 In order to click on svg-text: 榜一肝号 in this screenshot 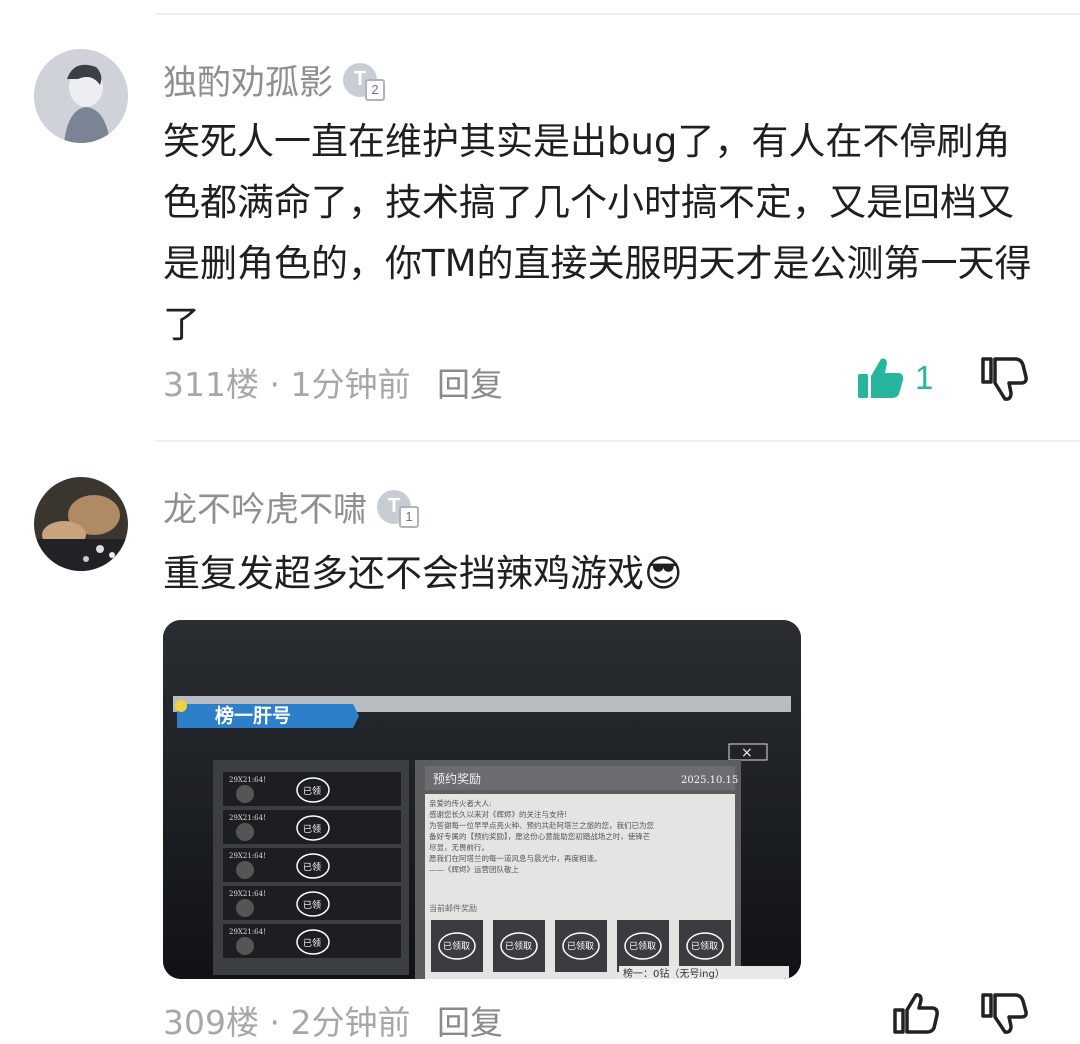, I will do `click(253, 715)`.